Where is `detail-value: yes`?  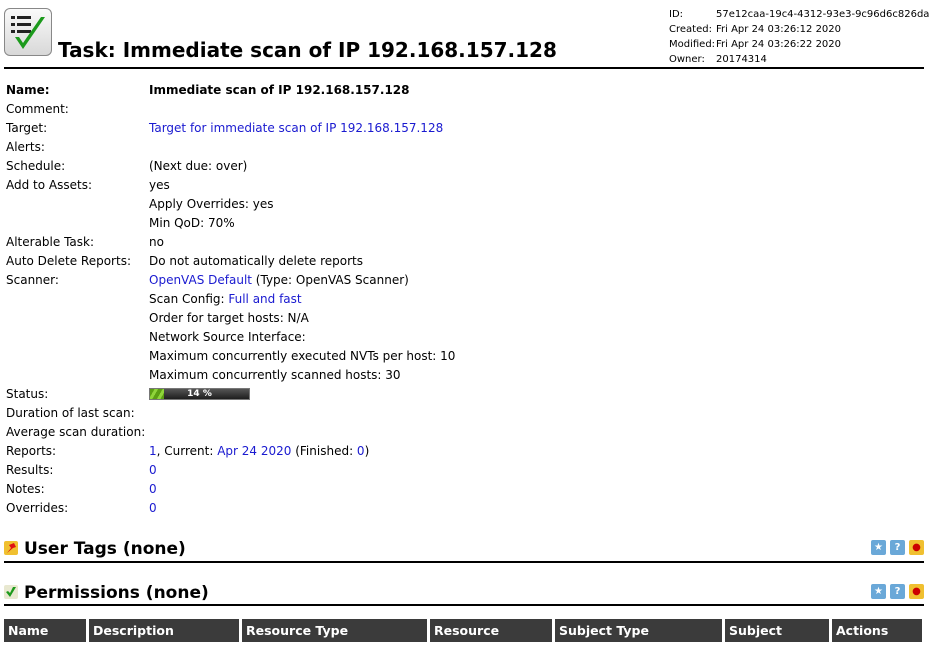
detail-value: yes is located at coordinates (159, 185).